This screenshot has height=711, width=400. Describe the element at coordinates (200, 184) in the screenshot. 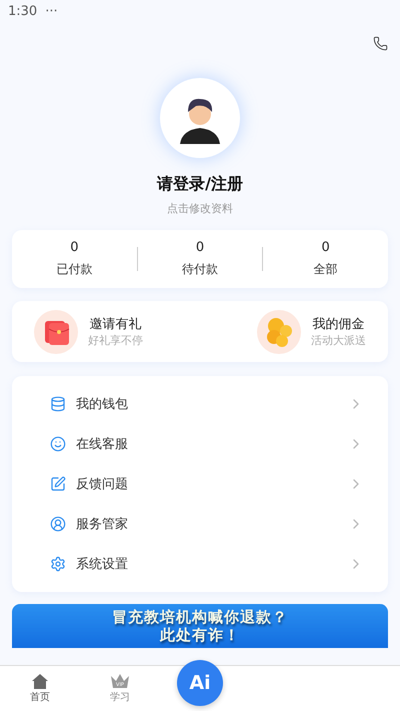

I see `login-title: 请登录/注册` at that location.